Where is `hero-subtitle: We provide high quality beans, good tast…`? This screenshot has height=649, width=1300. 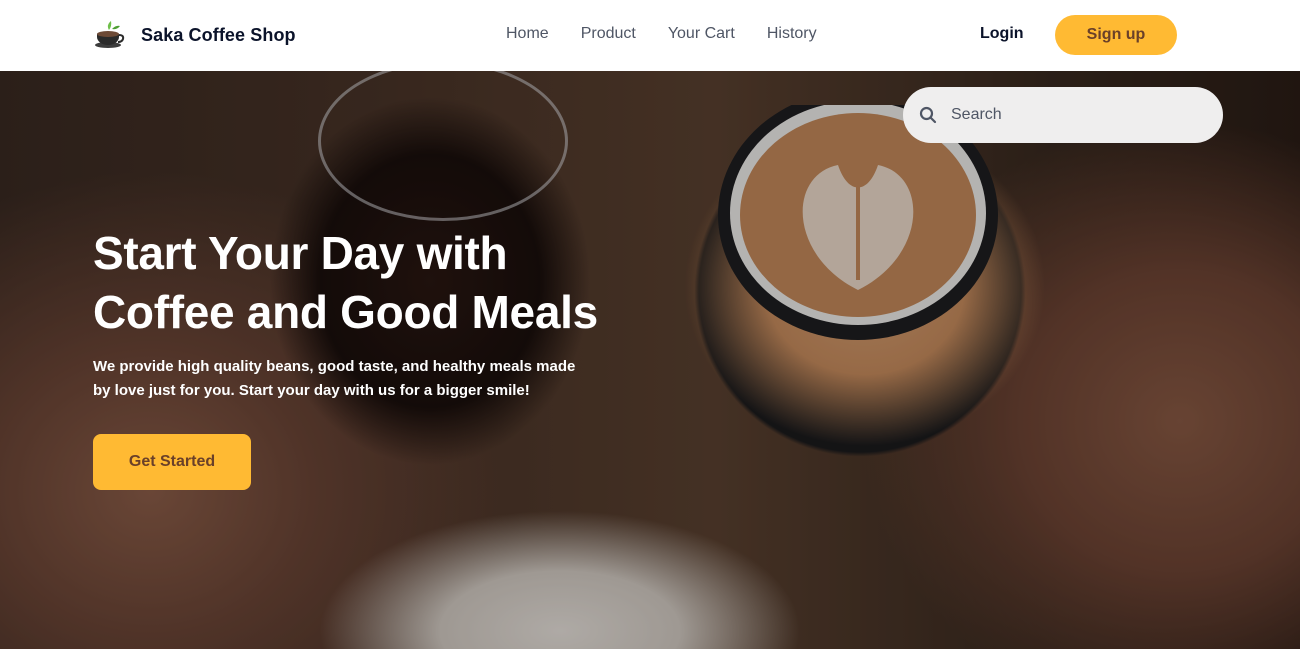
hero-subtitle: We provide high quality beans, good tast… is located at coordinates (373, 379).